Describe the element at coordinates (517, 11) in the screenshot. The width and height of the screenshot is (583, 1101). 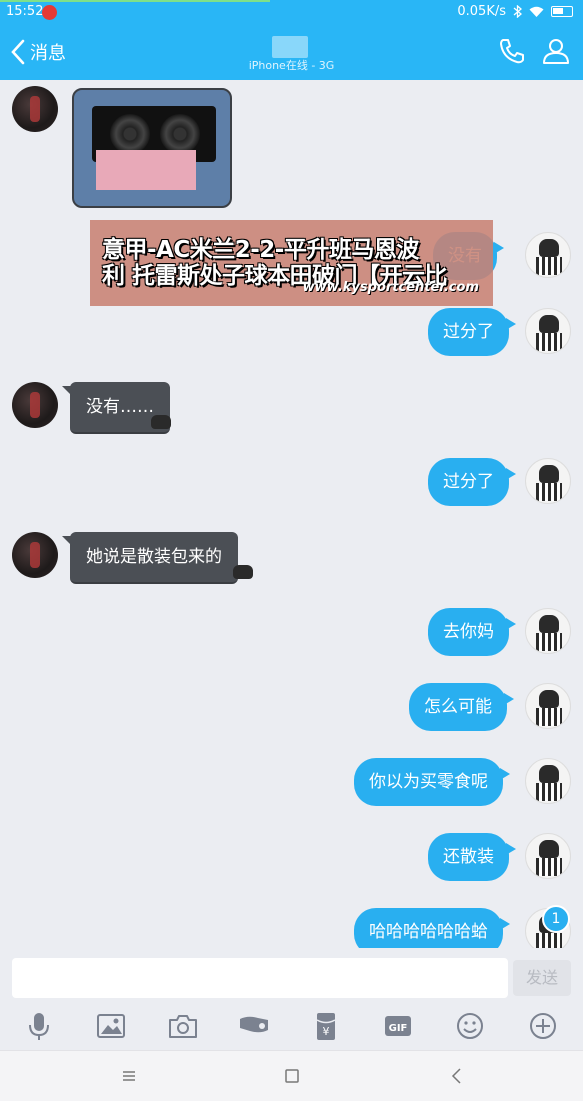
I see `bluetooth-icon` at that location.